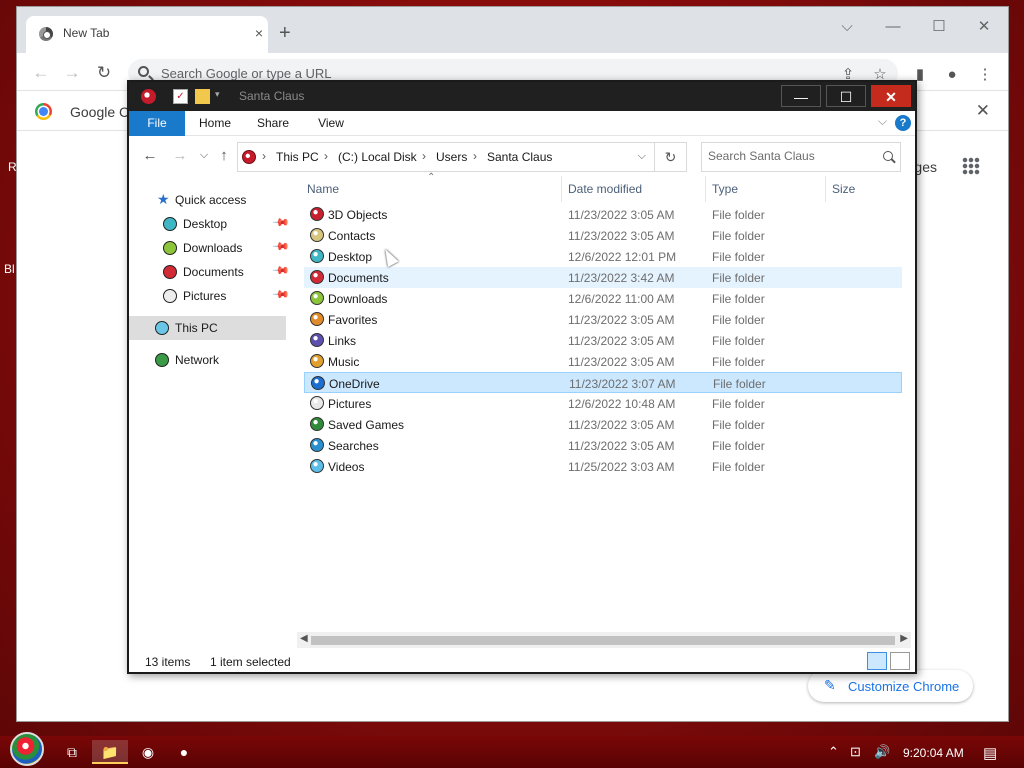 The width and height of the screenshot is (1024, 768). Describe the element at coordinates (184, 752) in the screenshot. I see `ornament-app-taskbar-icon: ●` at that location.